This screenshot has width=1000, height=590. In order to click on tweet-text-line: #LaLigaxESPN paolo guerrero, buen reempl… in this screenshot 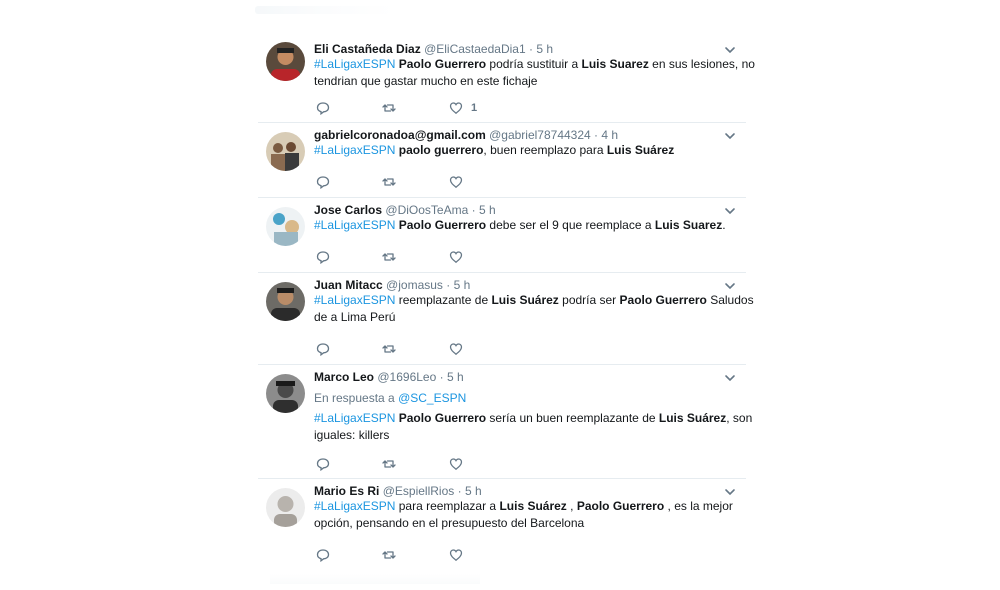, I will do `click(524, 150)`.